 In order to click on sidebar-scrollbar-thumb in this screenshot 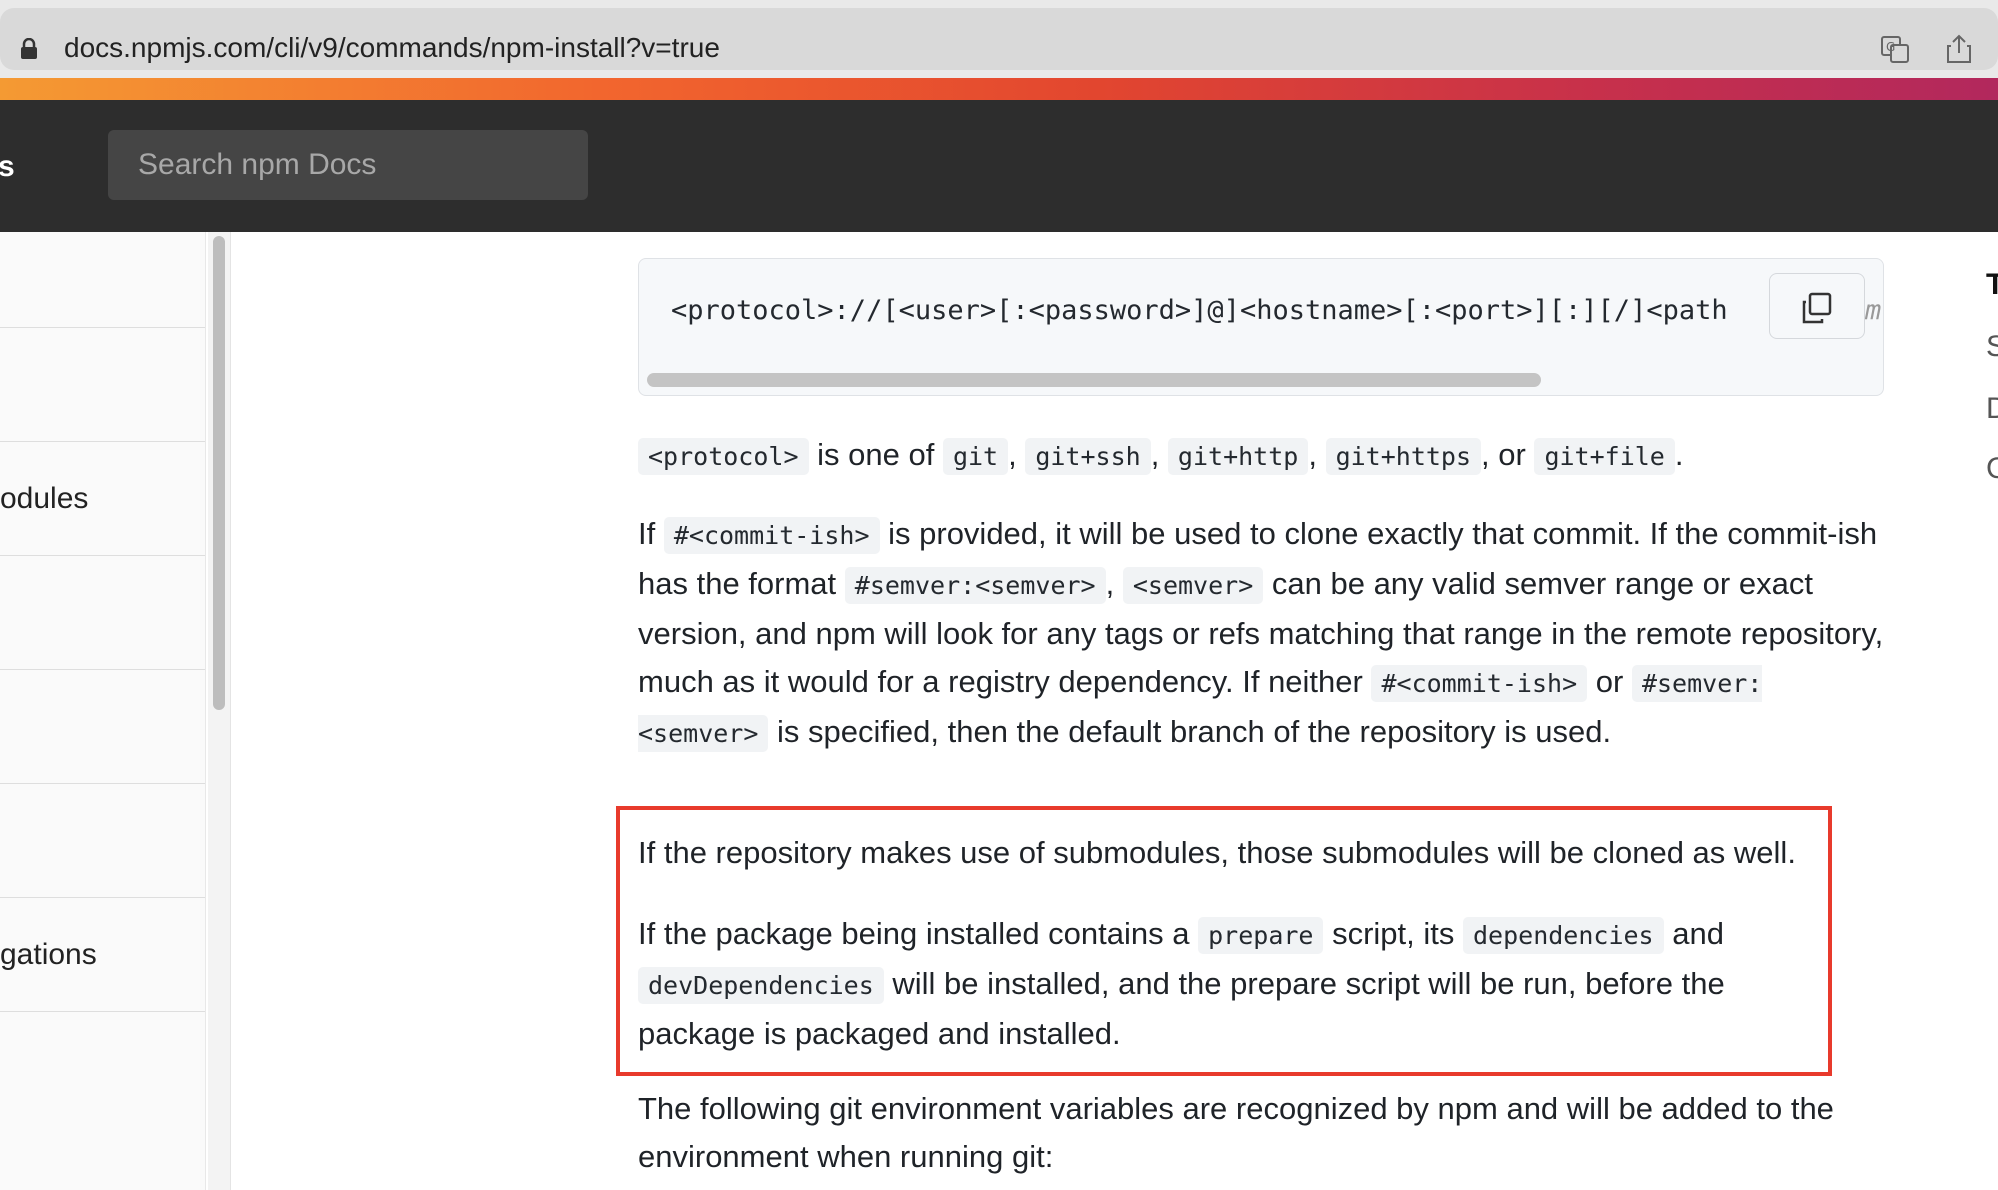, I will do `click(219, 473)`.